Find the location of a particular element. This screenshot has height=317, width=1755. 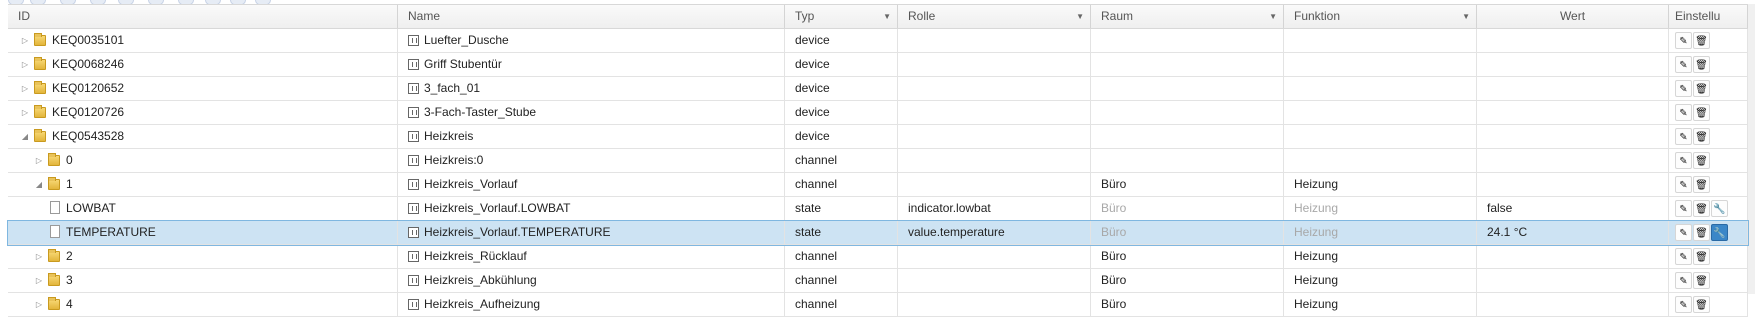

table-row: ▷ KEQ0035101 Luefter_Dusche device ✎ 🗑 is located at coordinates (878, 41).